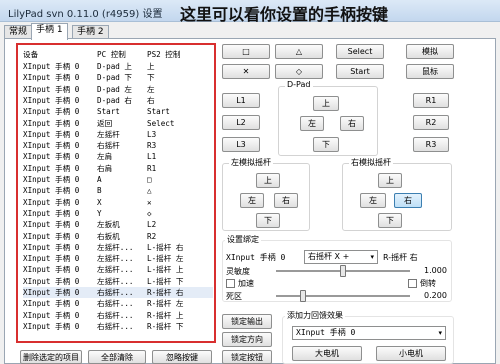 This screenshot has width=500, height=364. I want to click on row-ps2: Select, so click(161, 123).